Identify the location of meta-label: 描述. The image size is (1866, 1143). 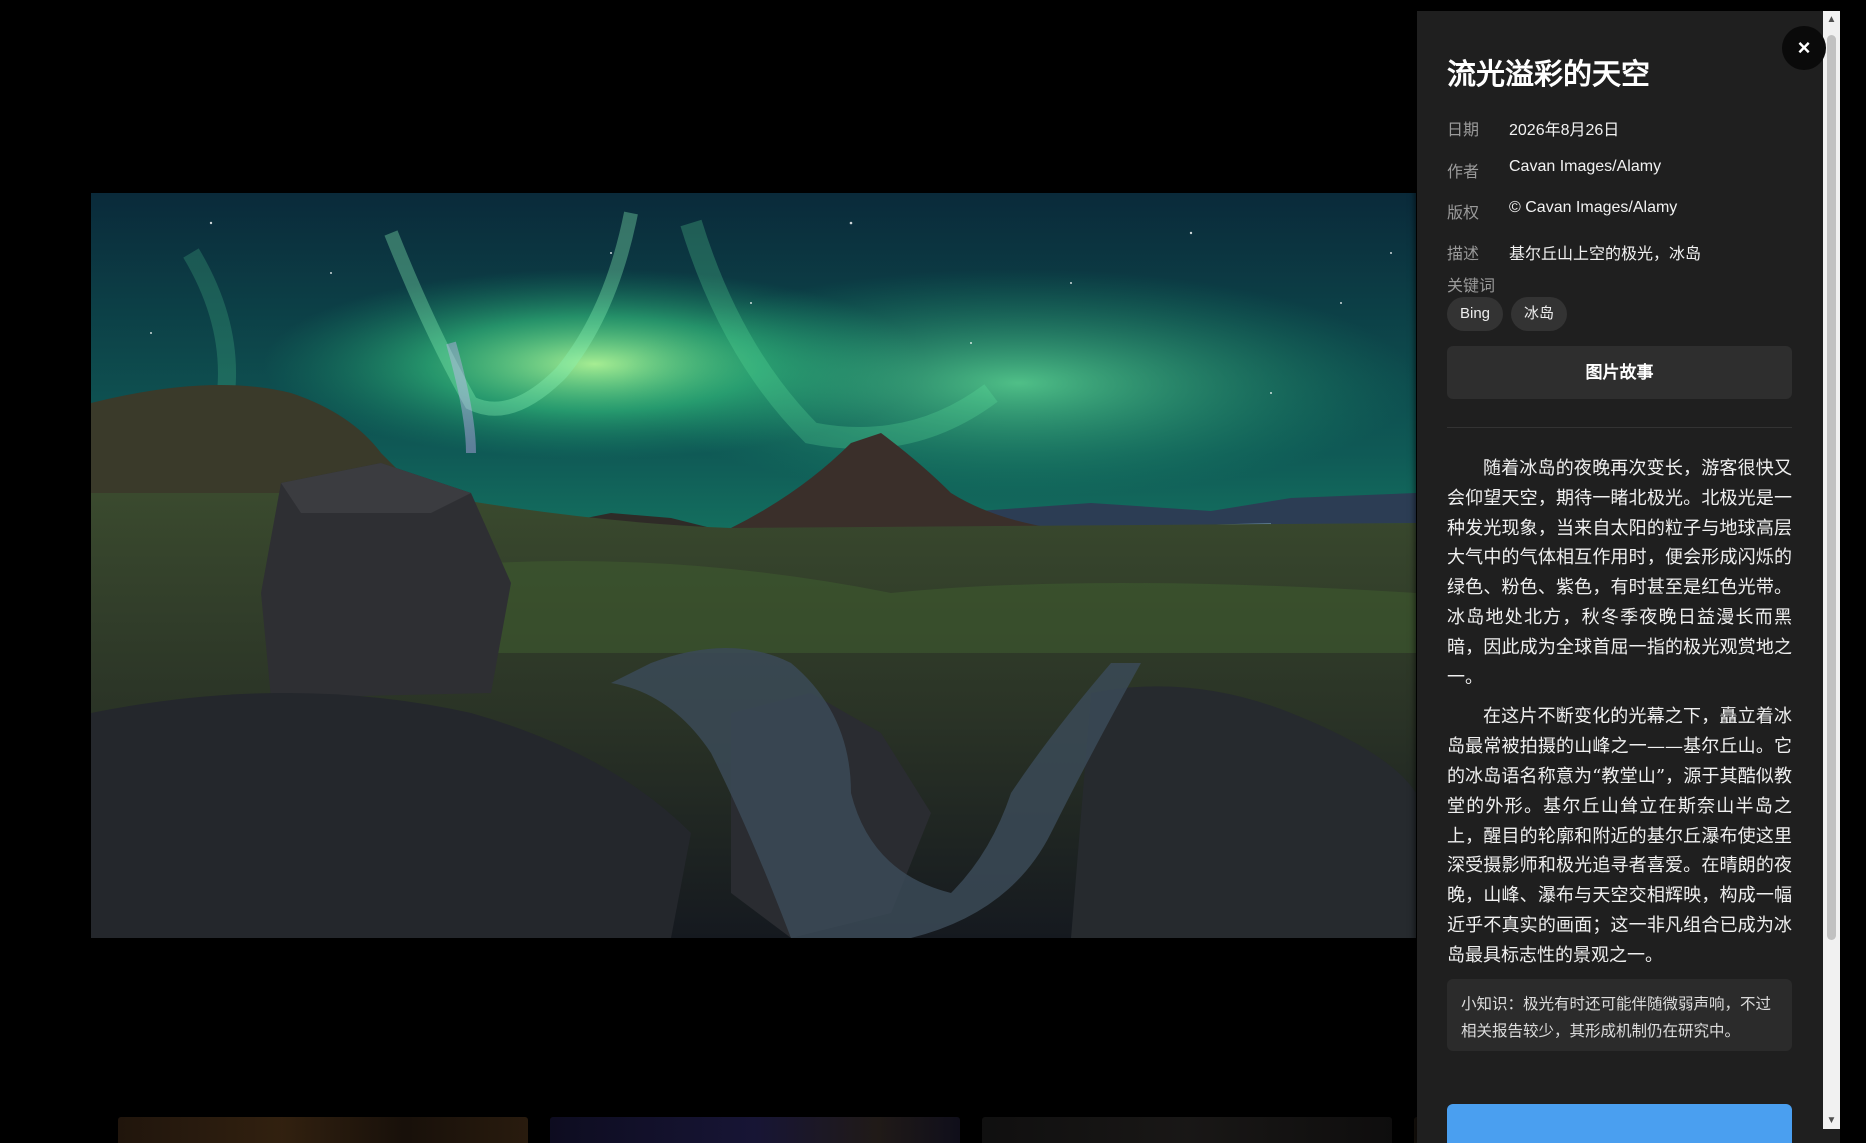
(1463, 254).